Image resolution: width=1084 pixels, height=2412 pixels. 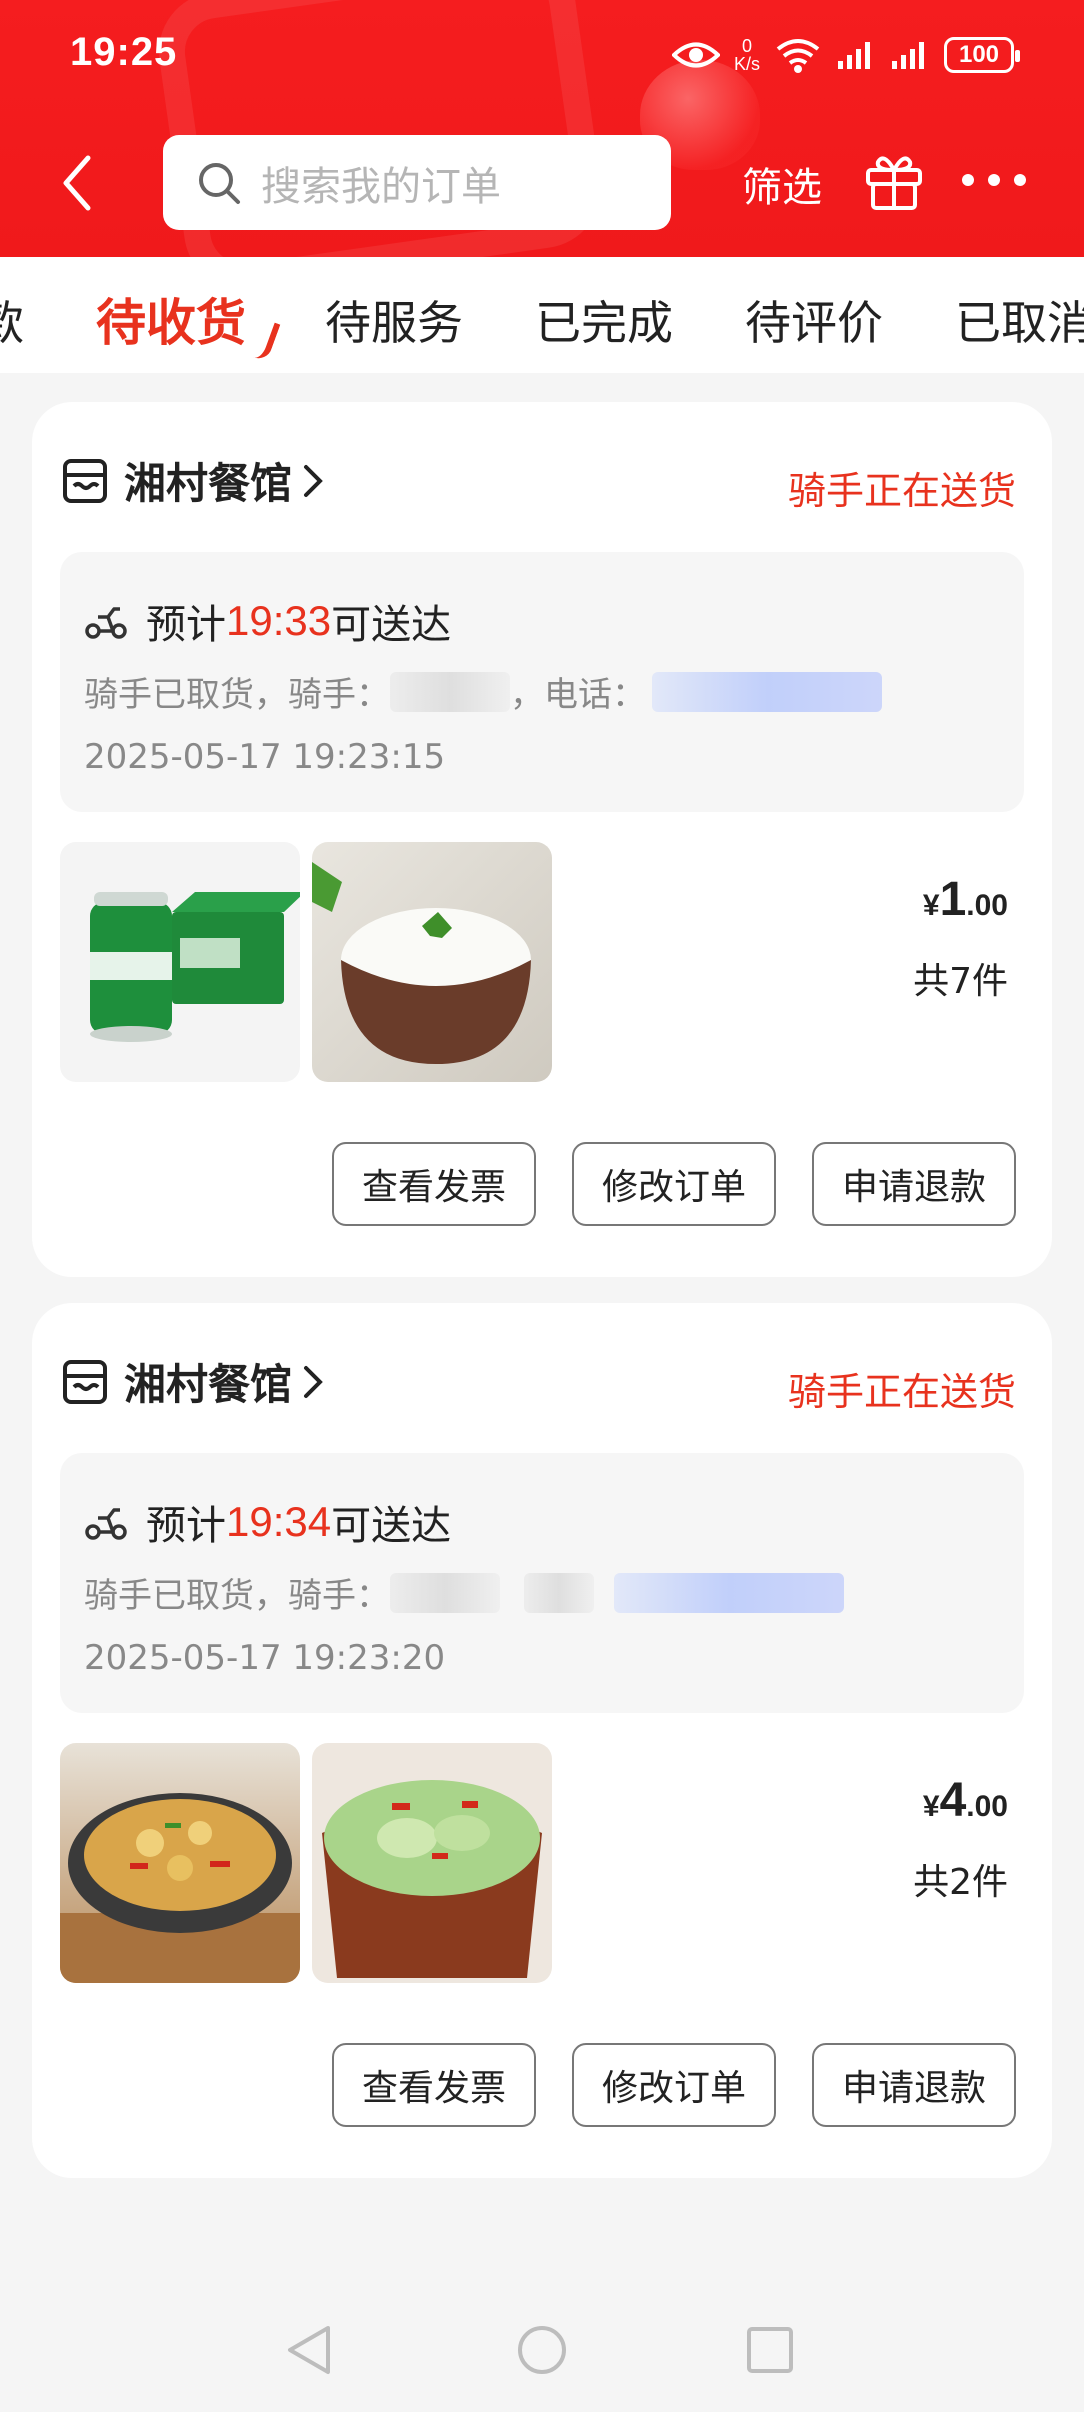 I want to click on search-placeholder: 搜索我的订单, so click(x=381, y=186).